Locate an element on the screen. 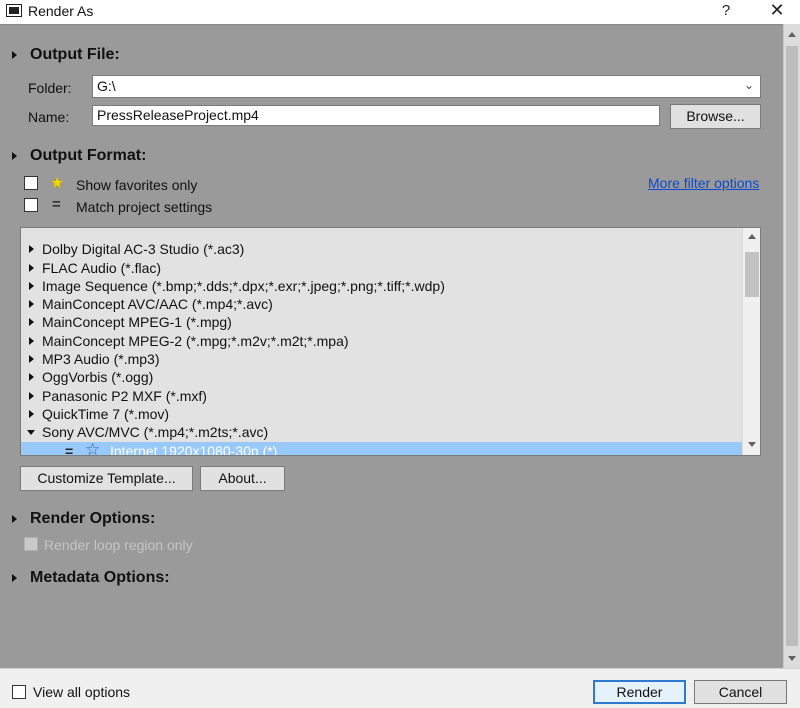 Image resolution: width=800 pixels, height=708 pixels. format-item-expanded: Sony AVC/MVC (*.mp4;*.m2ts;*.avc) is located at coordinates (381, 432).